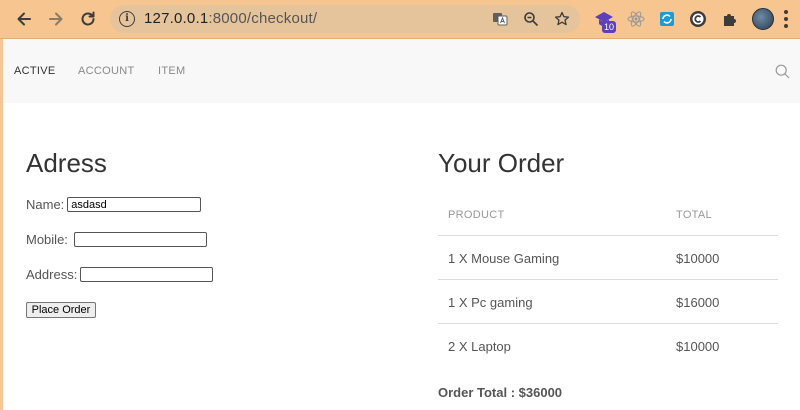  Describe the element at coordinates (698, 19) in the screenshot. I see `c-extension-icon` at that location.